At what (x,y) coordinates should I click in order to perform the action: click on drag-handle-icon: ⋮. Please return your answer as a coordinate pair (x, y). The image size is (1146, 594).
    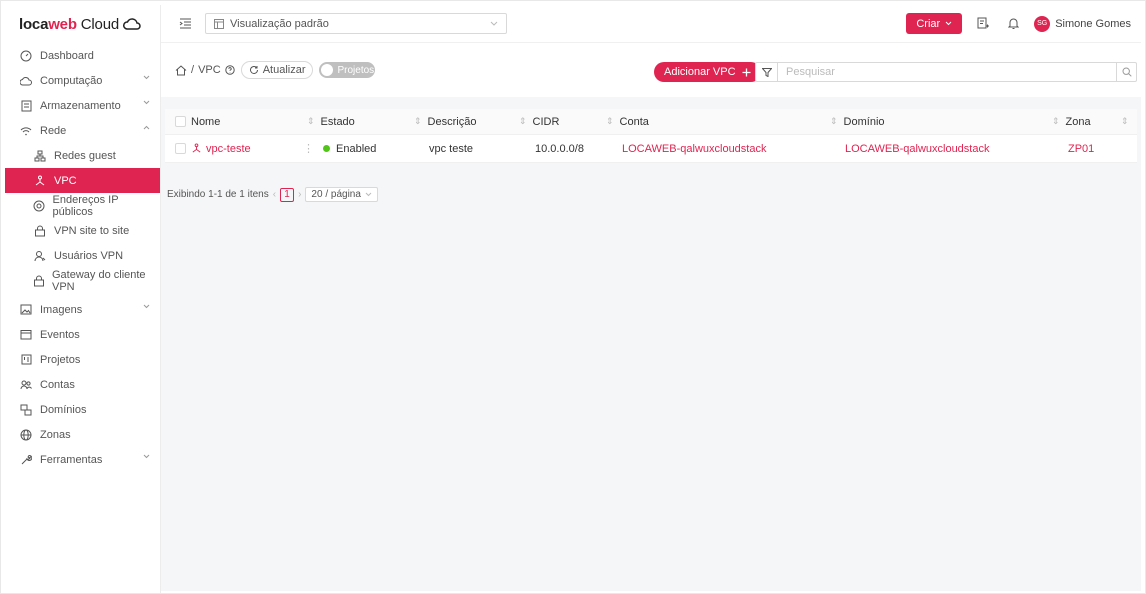
    Looking at the image, I should click on (308, 148).